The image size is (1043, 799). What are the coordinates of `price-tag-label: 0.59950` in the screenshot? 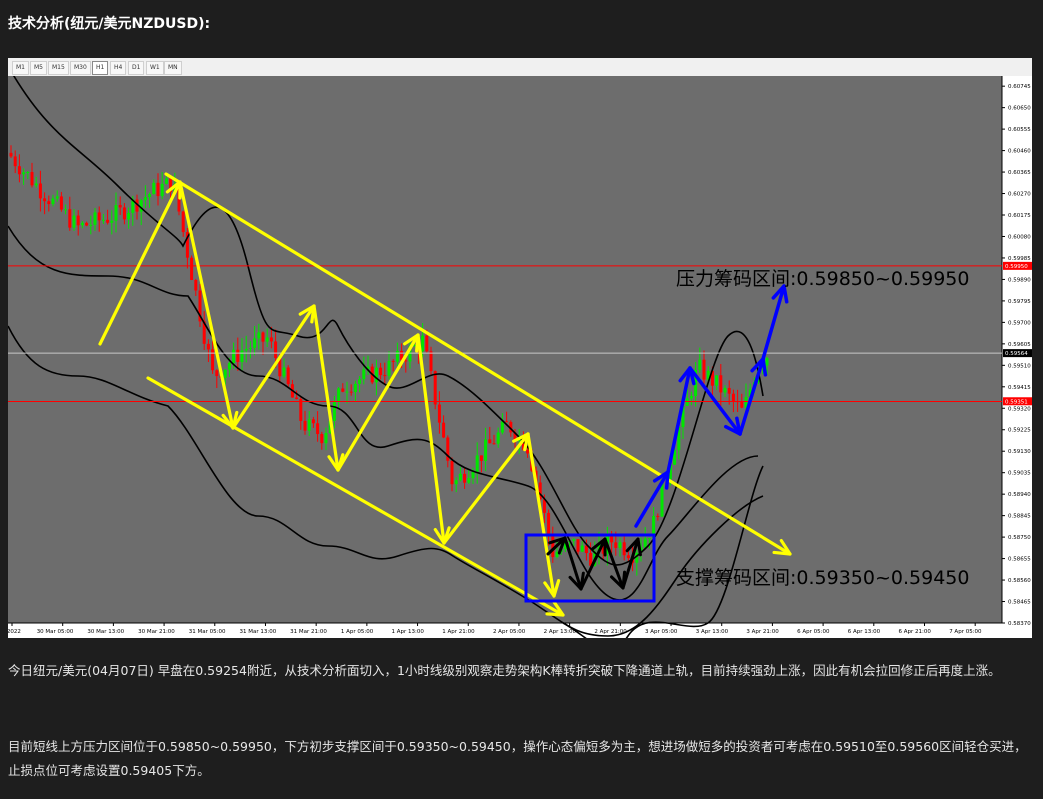 It's located at (1016, 267).